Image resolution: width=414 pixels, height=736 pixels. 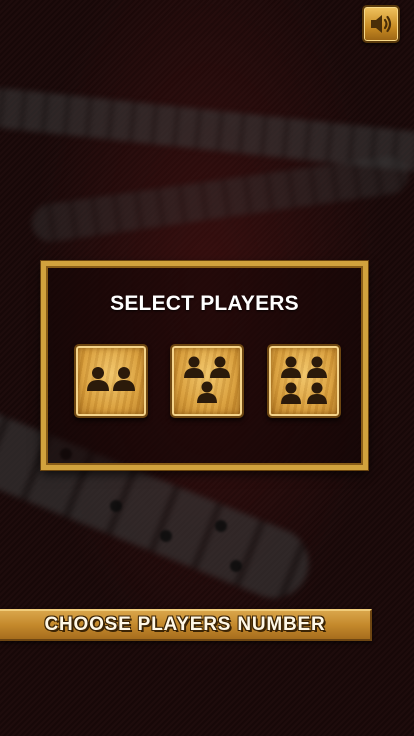 I want to click on two-players-icon, so click(x=111, y=379).